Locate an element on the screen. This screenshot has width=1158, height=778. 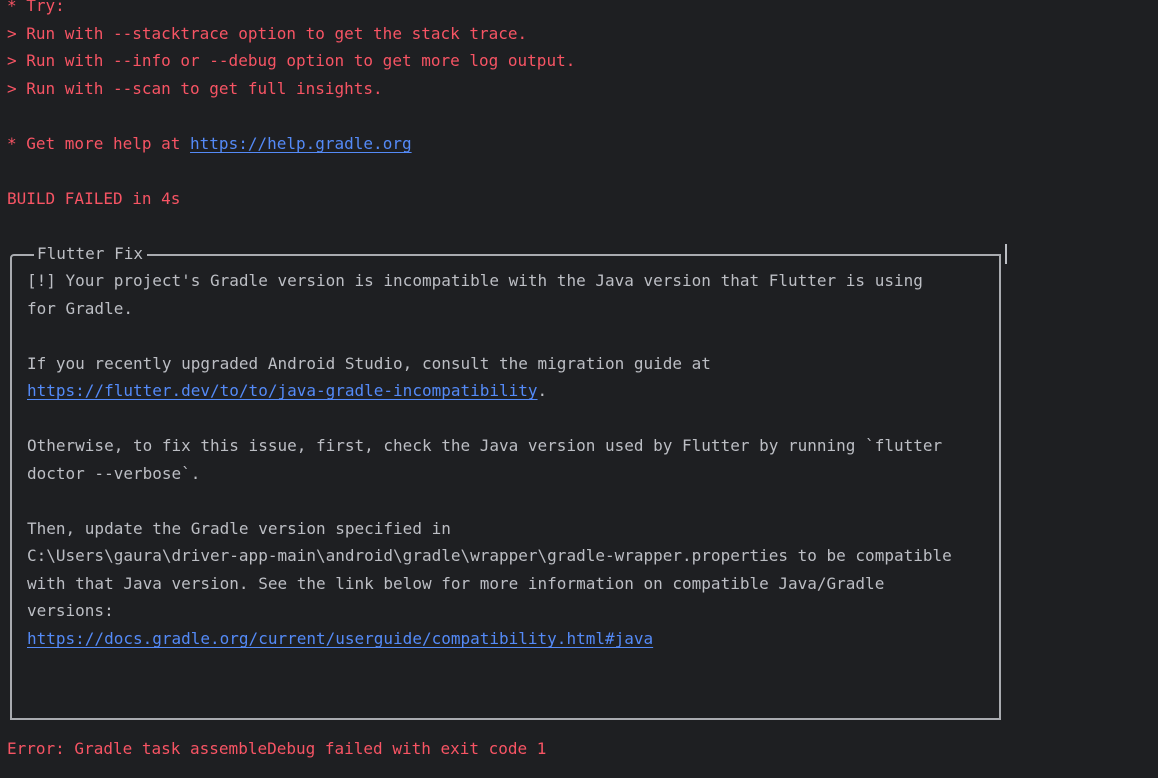
fix-line-for-gradle: for Gradle. is located at coordinates (80, 308).